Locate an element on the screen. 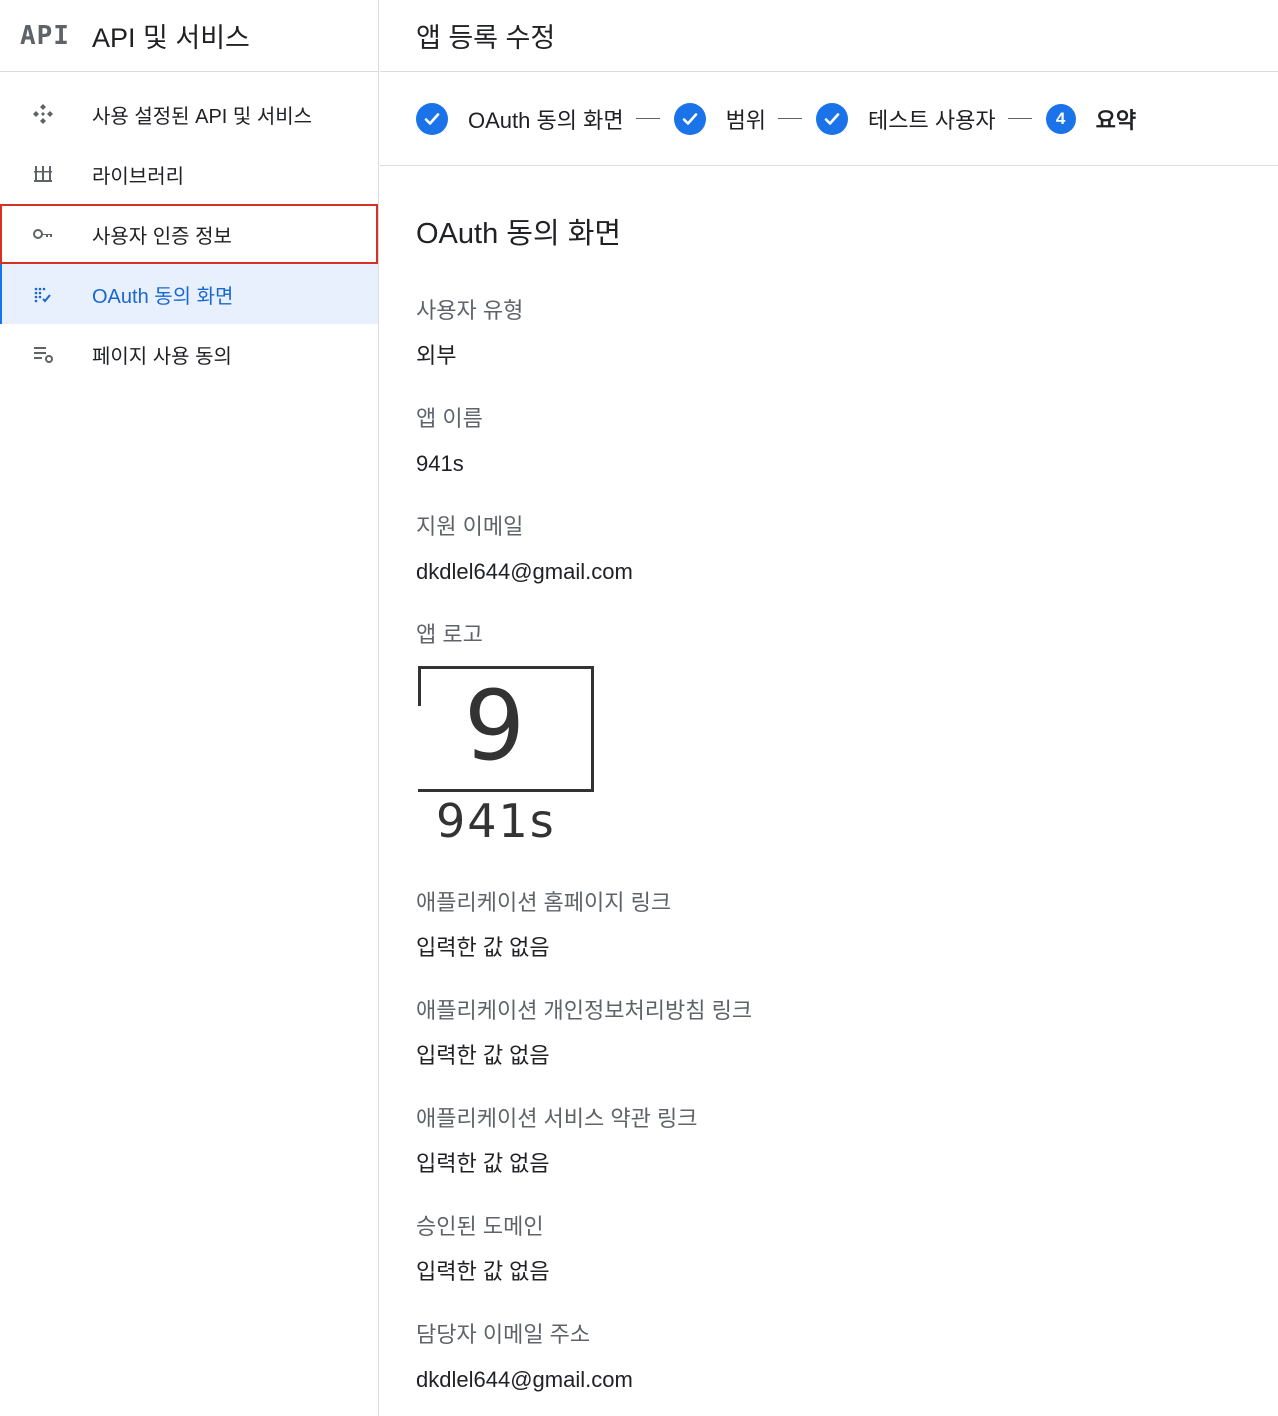 Image resolution: width=1278 pixels, height=1416 pixels. step-test-users: 테스트 사용자 is located at coordinates (906, 118).